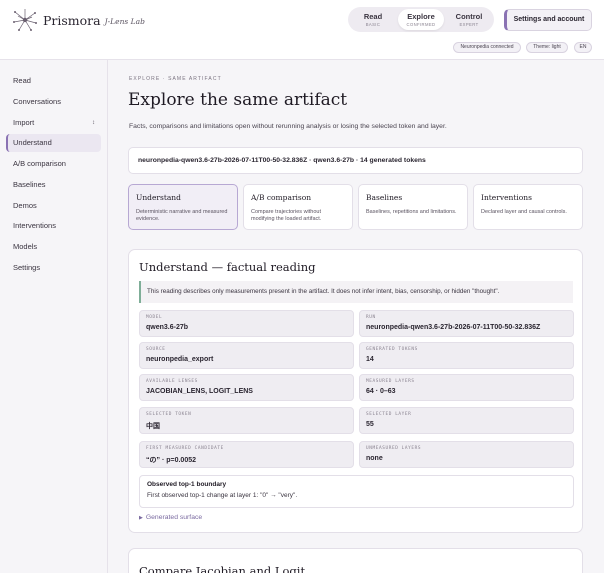 The height and width of the screenshot is (573, 604). I want to click on field-value: 55, so click(370, 424).